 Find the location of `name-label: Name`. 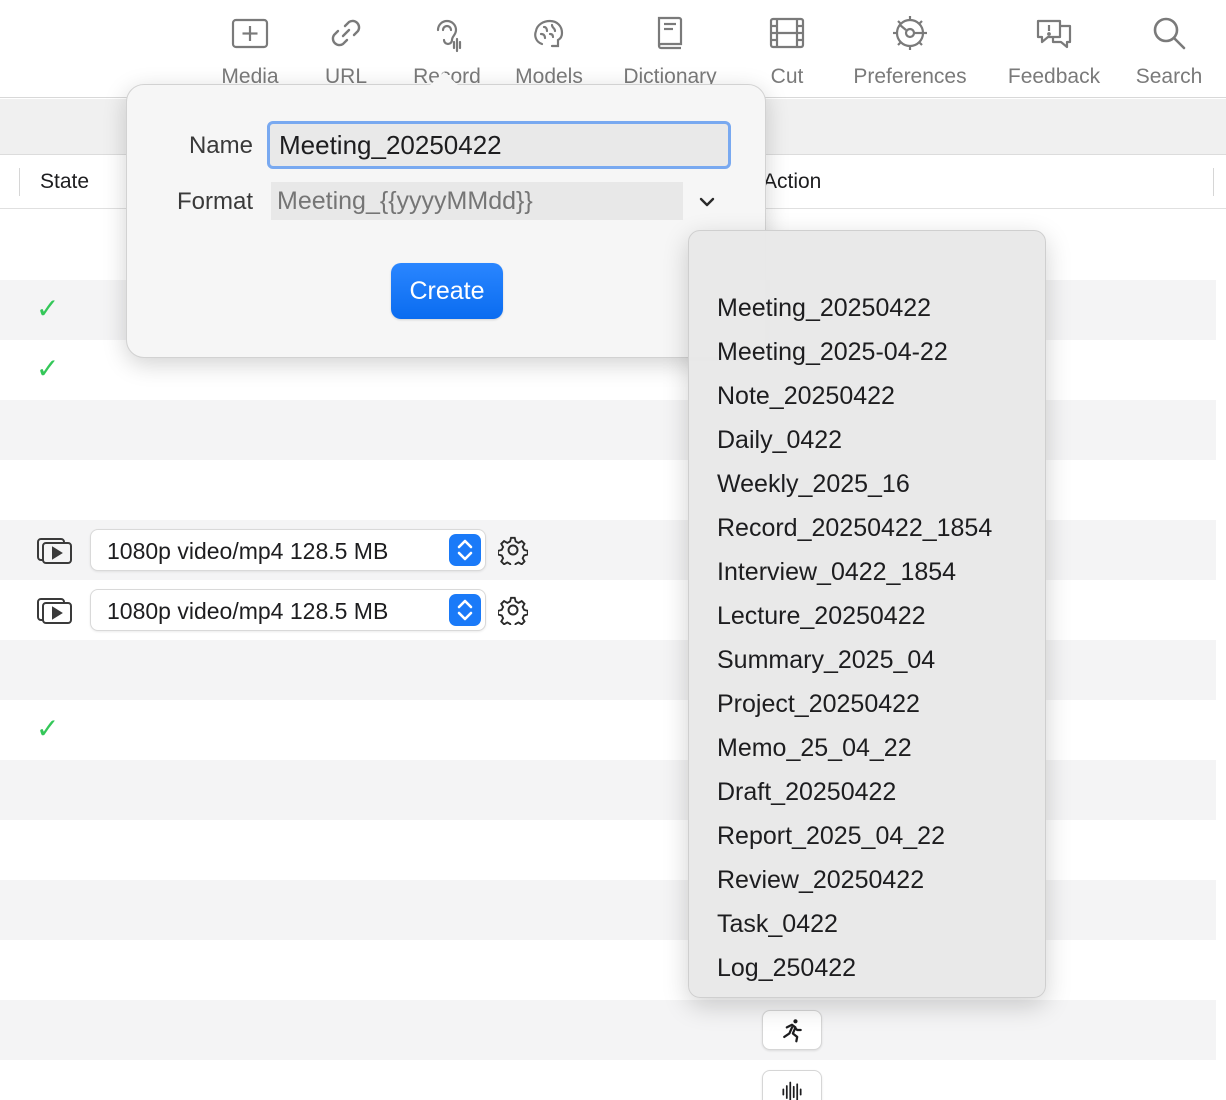

name-label: Name is located at coordinates (220, 145).